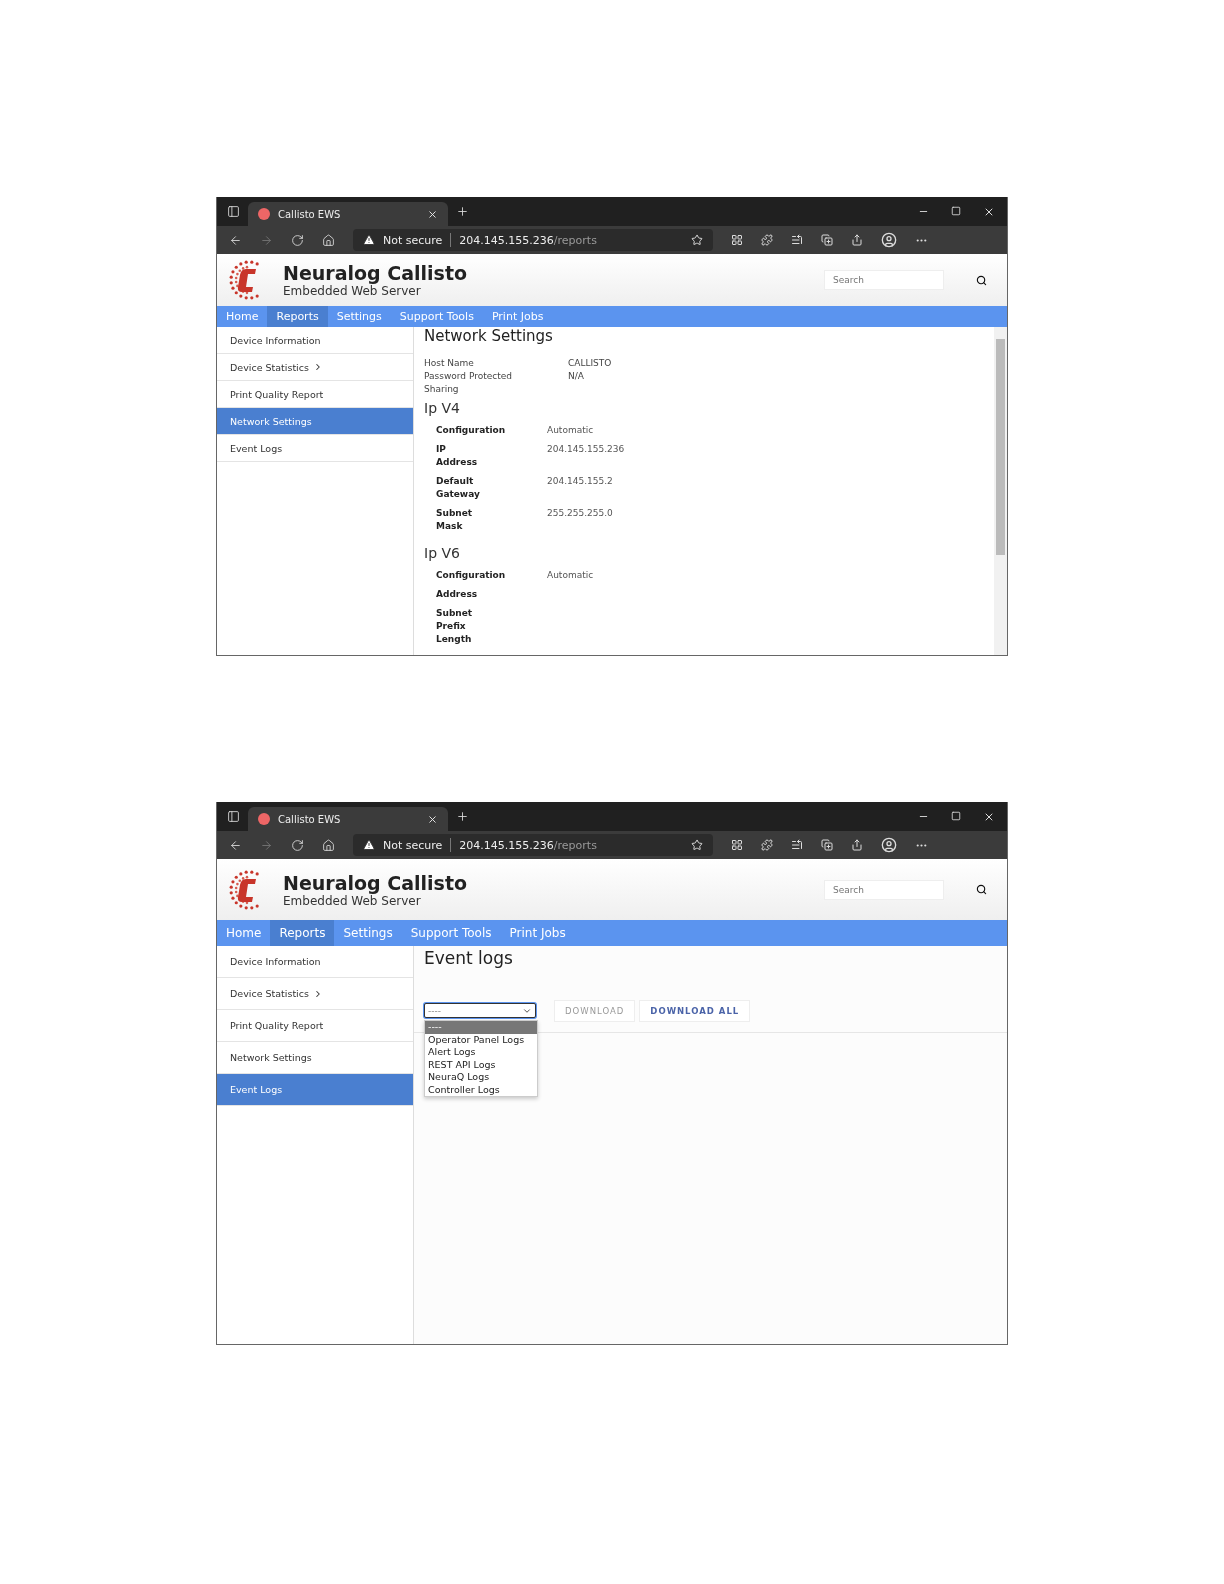 This screenshot has width=1224, height=1584. What do you see at coordinates (469, 958) in the screenshot?
I see `page-title: Event logs` at bounding box center [469, 958].